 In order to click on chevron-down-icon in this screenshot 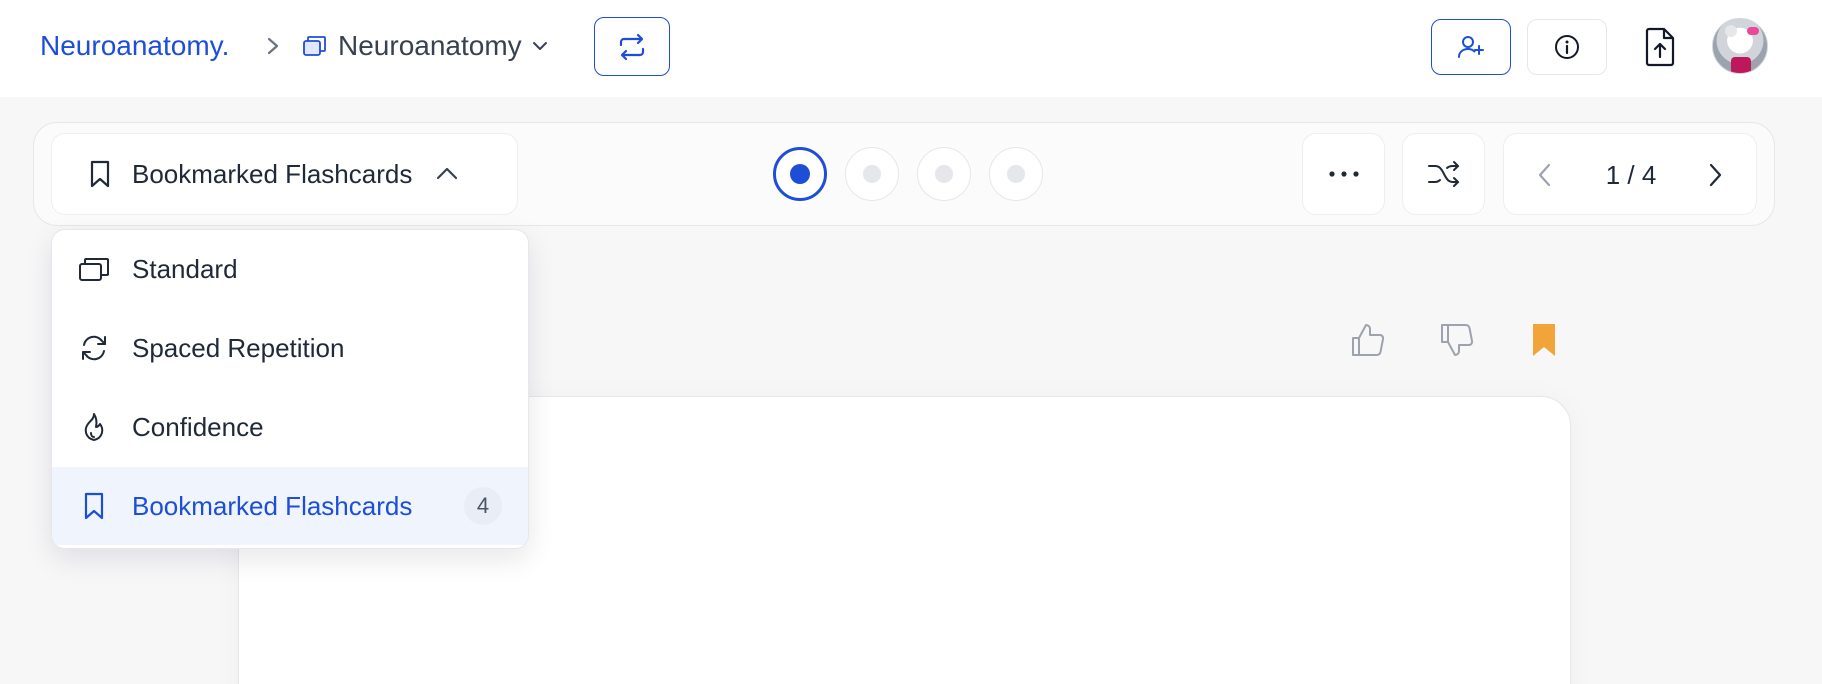, I will do `click(539, 46)`.